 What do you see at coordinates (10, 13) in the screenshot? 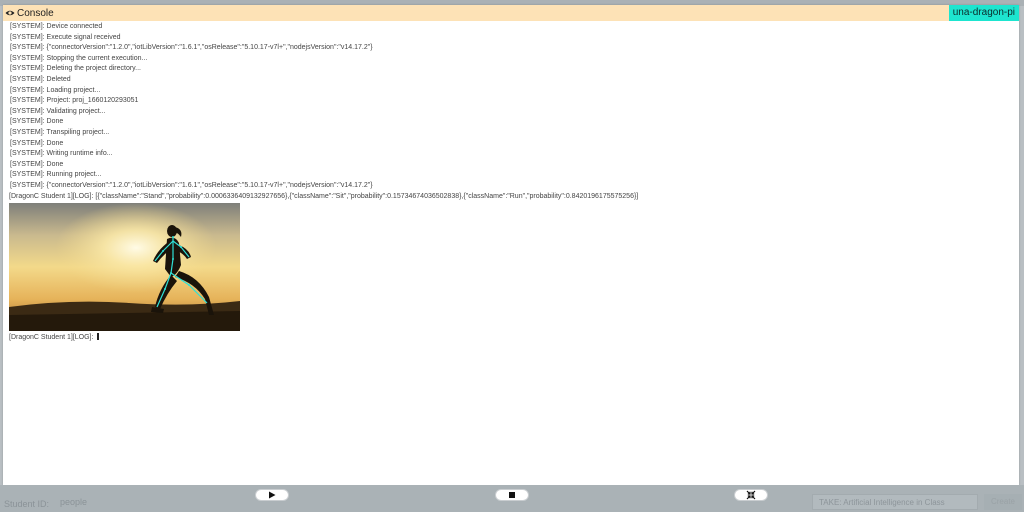
I see `eye-icon` at bounding box center [10, 13].